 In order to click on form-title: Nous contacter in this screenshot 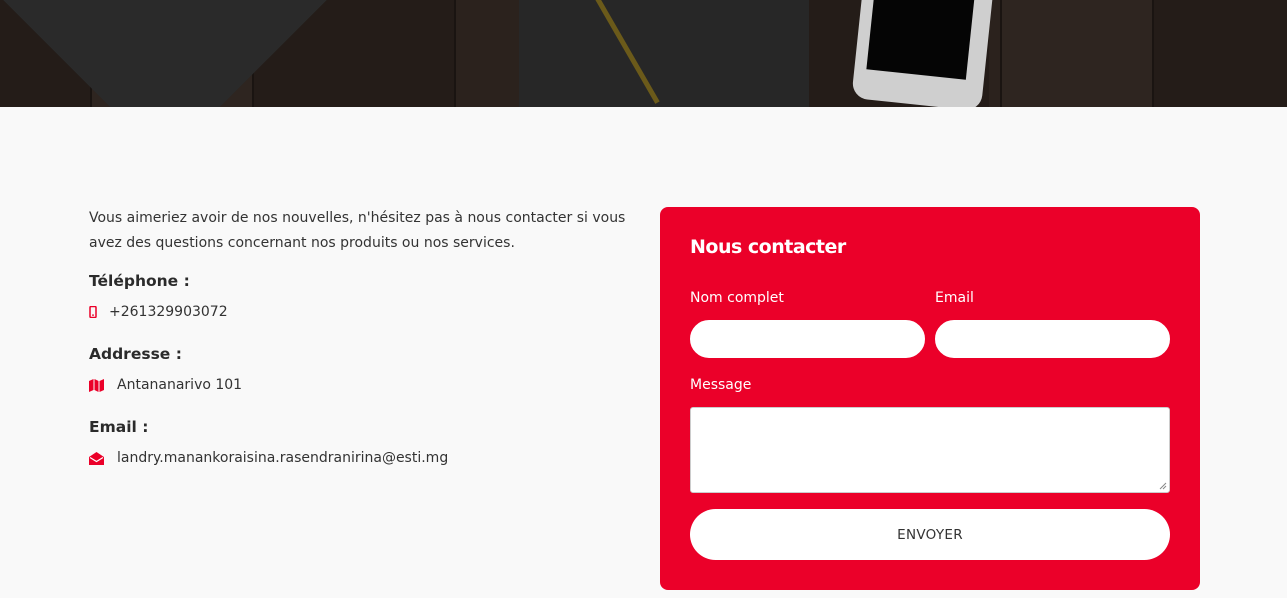, I will do `click(768, 247)`.